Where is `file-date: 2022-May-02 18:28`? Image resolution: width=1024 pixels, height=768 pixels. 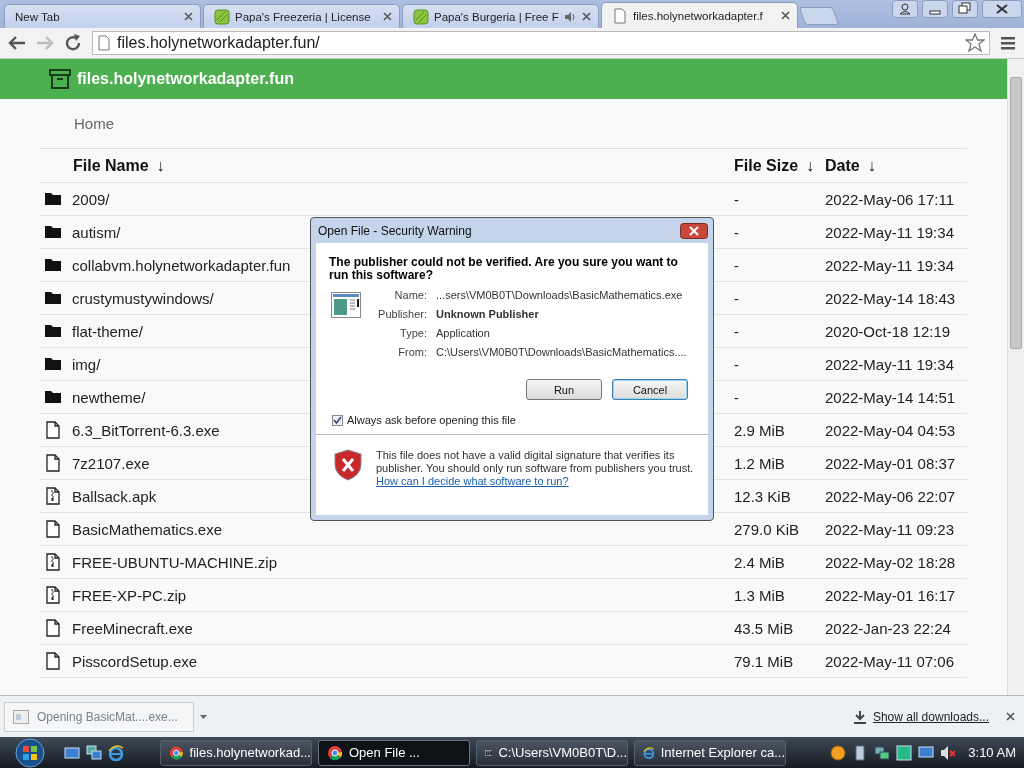 file-date: 2022-May-02 18:28 is located at coordinates (891, 562).